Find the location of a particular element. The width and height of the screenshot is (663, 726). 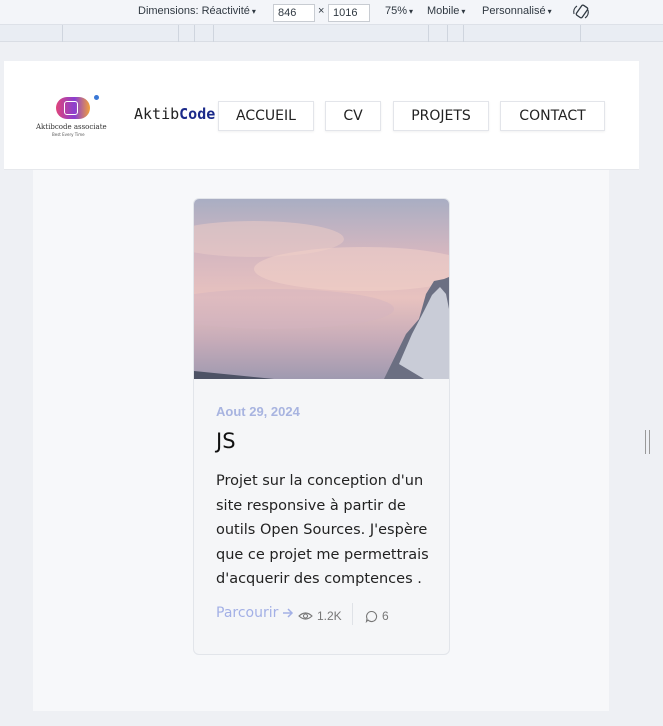

site-logo: Aktibcode associate Best Every Time is located at coordinates (74, 116).